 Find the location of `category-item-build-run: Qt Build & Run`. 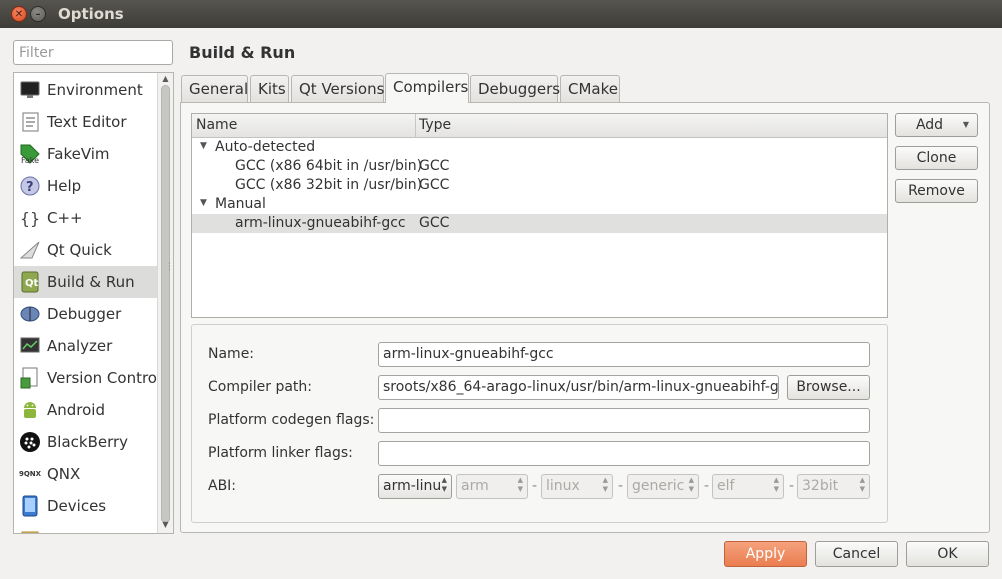

category-item-build-run: Qt Build & Run is located at coordinates (85, 282).